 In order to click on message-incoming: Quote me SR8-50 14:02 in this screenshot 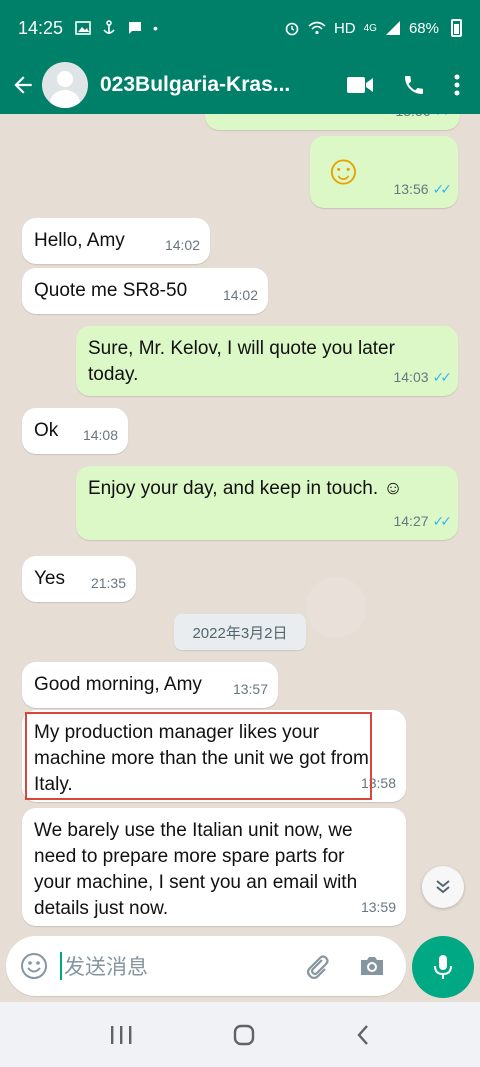, I will do `click(145, 291)`.